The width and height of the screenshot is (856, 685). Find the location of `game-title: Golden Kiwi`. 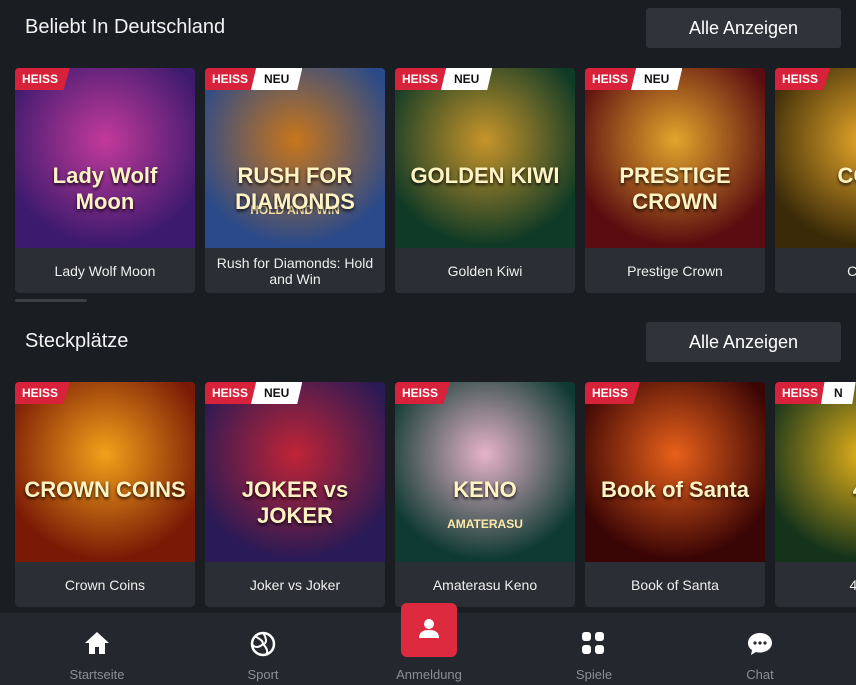

game-title: Golden Kiwi is located at coordinates (485, 270).